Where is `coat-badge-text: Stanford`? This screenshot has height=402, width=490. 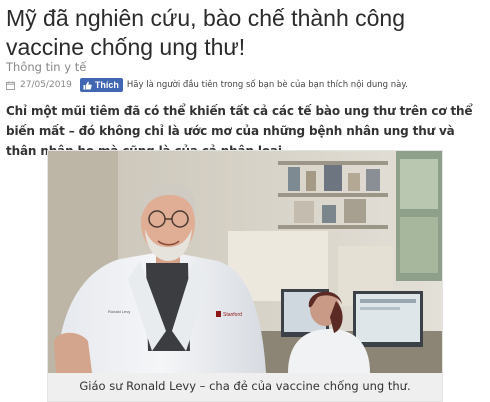 coat-badge-text: Stanford is located at coordinates (232, 315).